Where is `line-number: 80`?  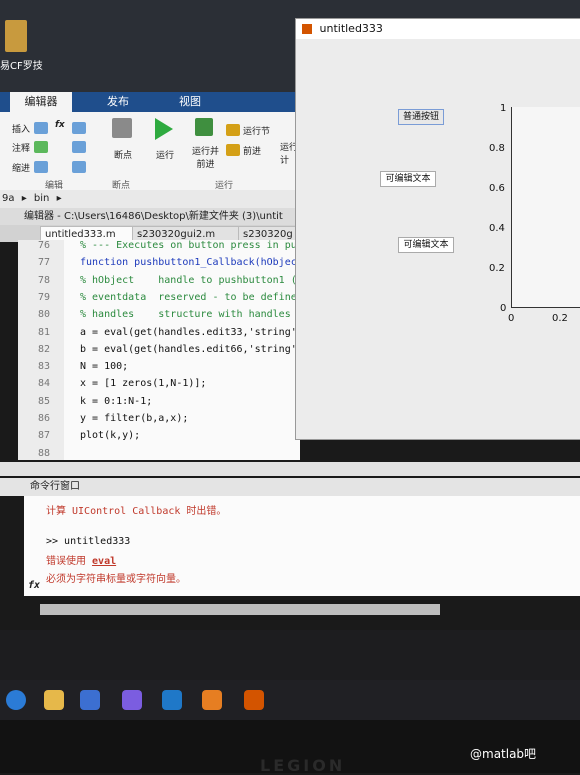
line-number: 80 is located at coordinates (43, 315).